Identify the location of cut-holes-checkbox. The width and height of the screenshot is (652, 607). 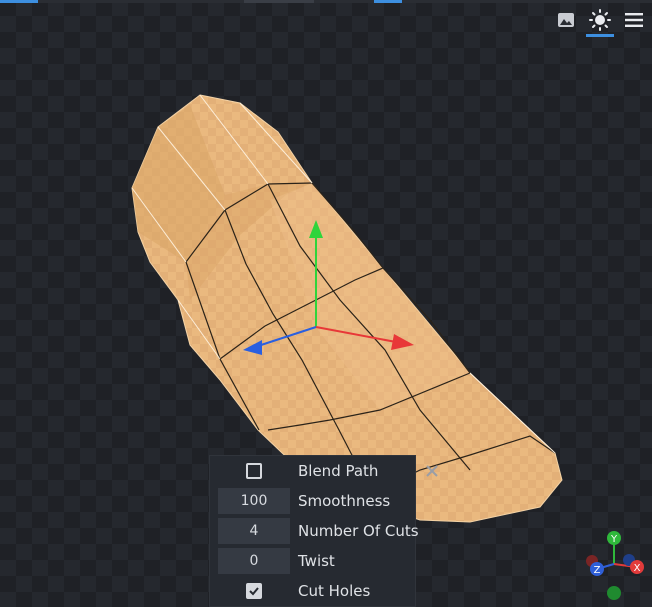
(254, 591).